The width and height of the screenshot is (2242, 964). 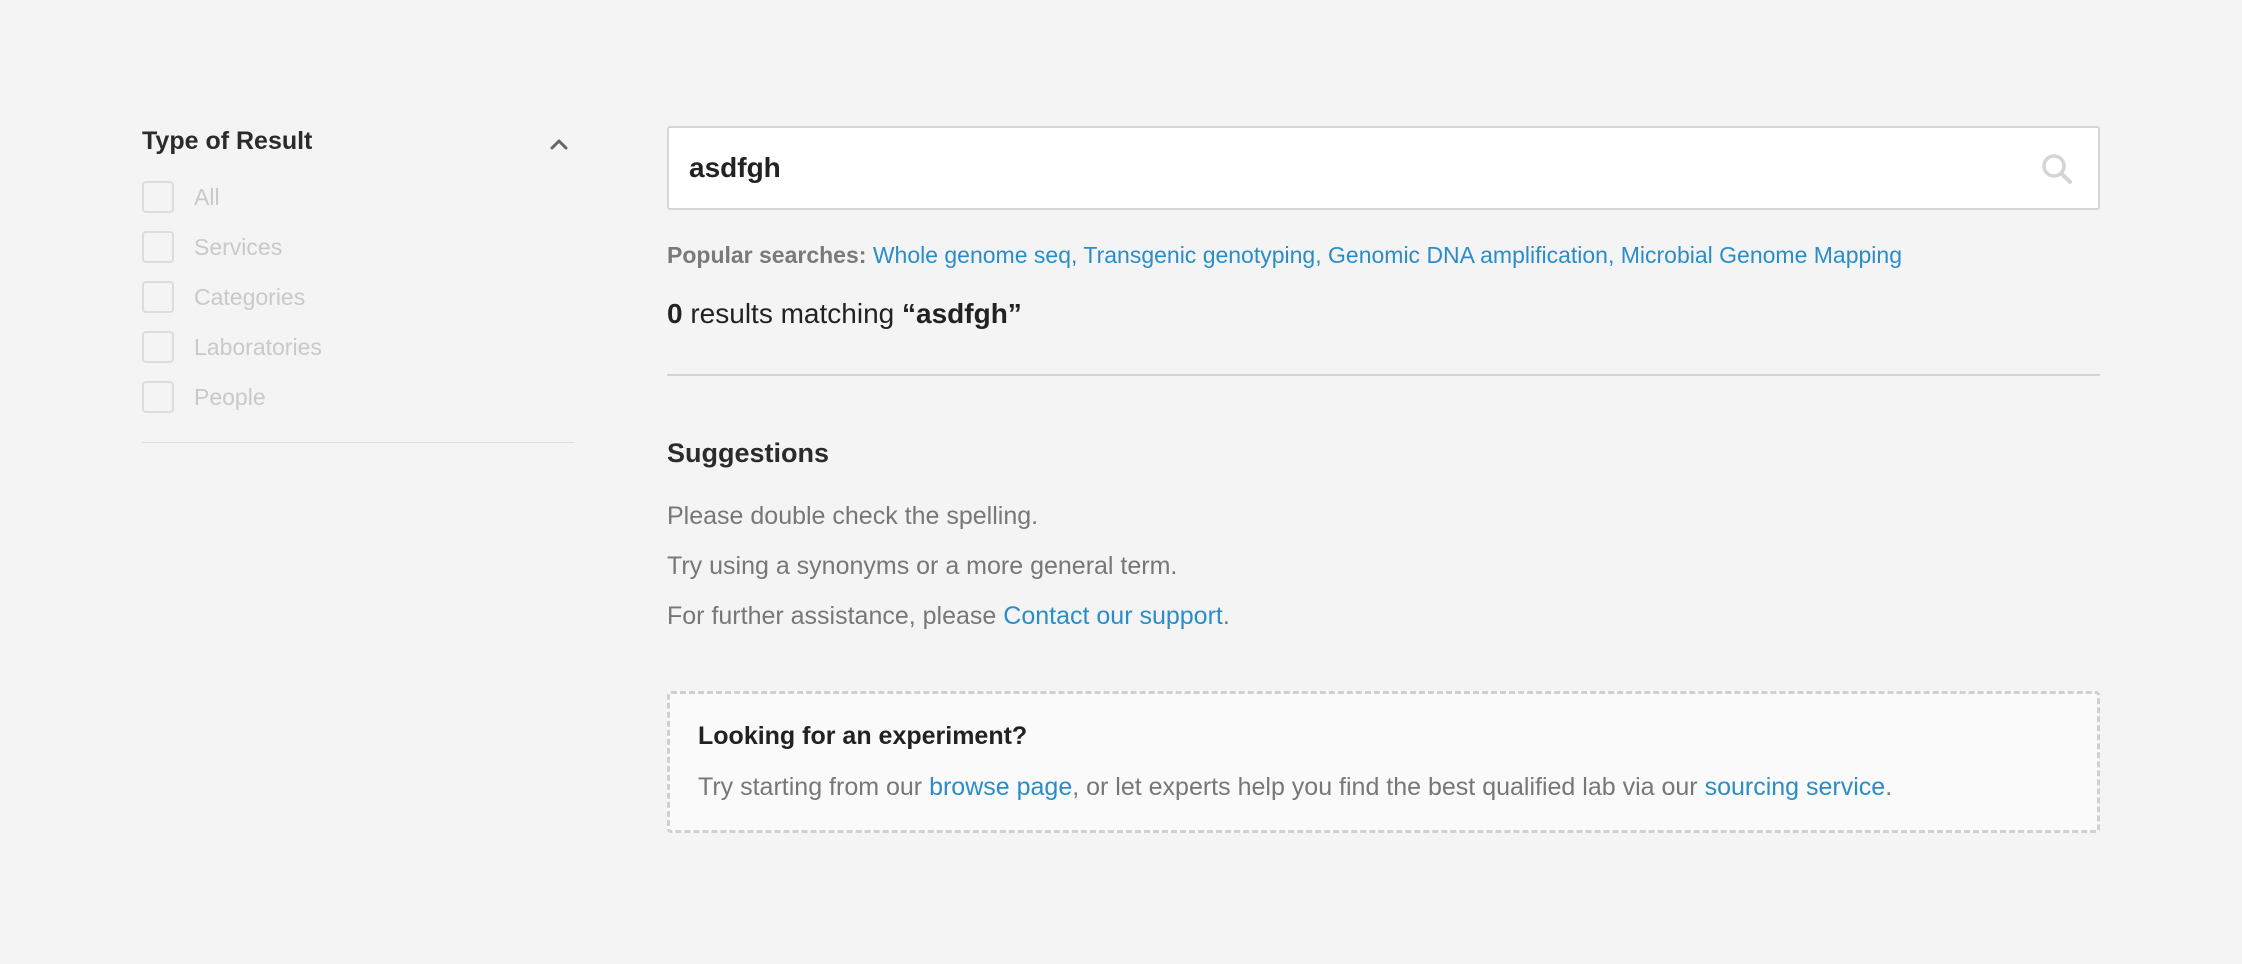 What do you see at coordinates (559, 144) in the screenshot?
I see `chevron-up-icon` at bounding box center [559, 144].